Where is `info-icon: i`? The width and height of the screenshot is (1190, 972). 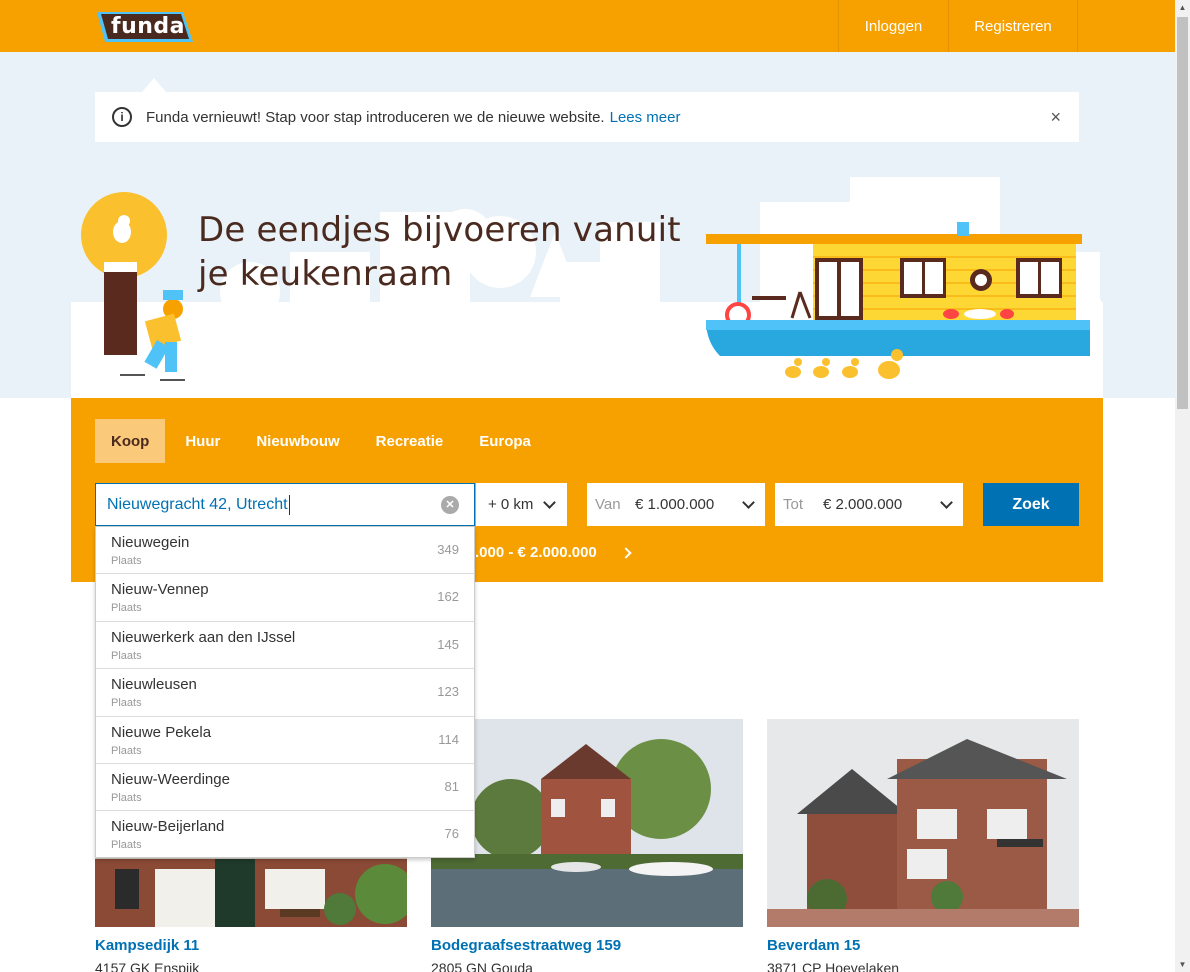
info-icon: i is located at coordinates (122, 117).